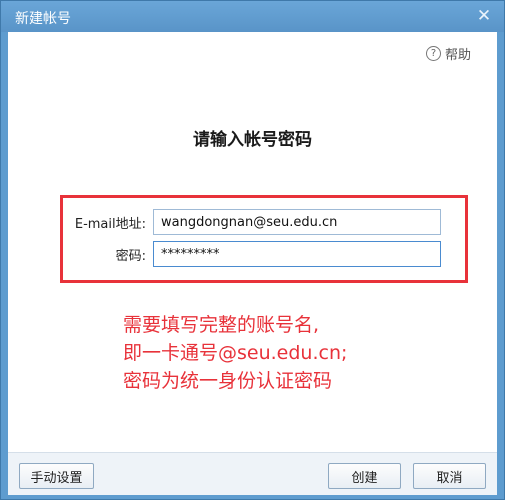  What do you see at coordinates (110, 224) in the screenshot?
I see `email-label: E-mail地址:` at bounding box center [110, 224].